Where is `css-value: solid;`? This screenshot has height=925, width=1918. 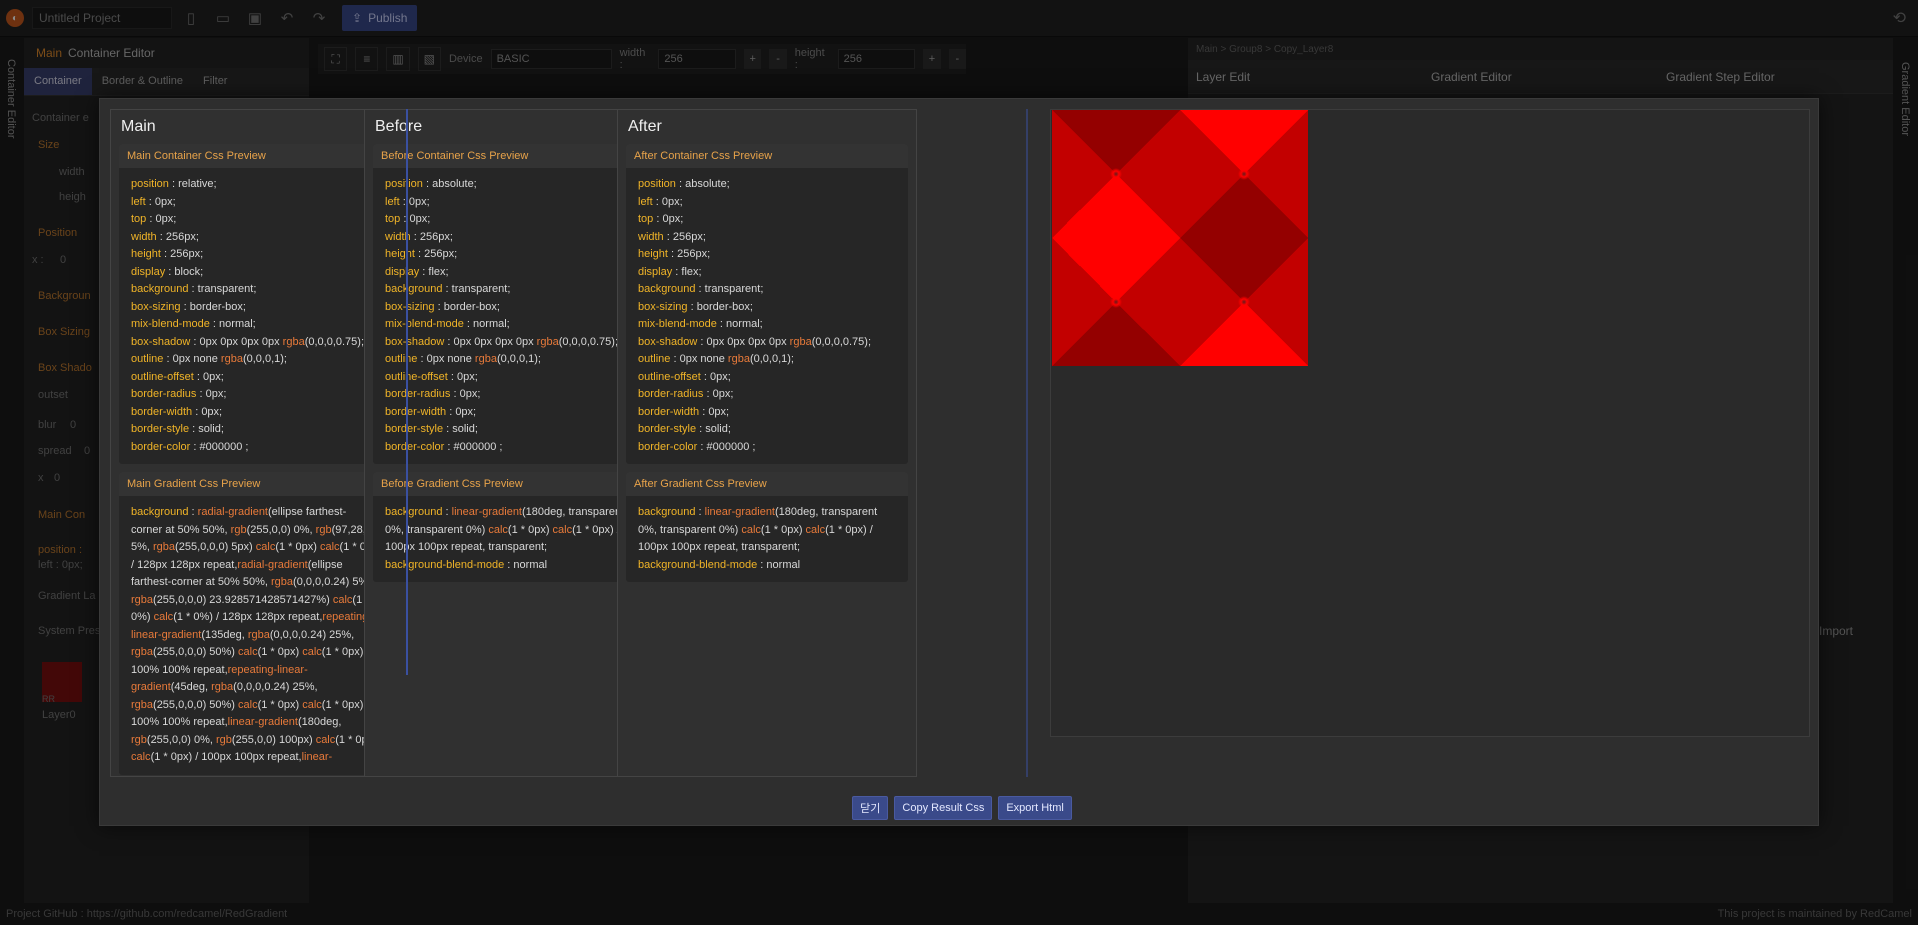
css-value: solid; is located at coordinates (465, 429).